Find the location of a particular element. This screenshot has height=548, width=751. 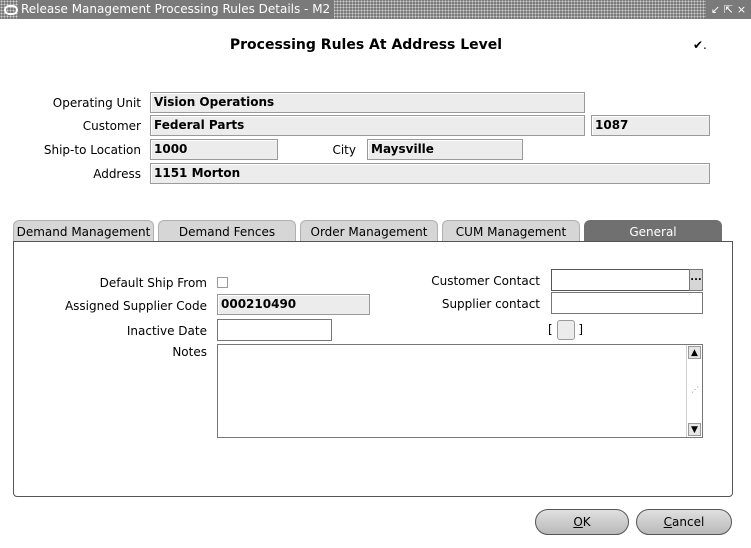

cancel-button: Cancel is located at coordinates (684, 522).